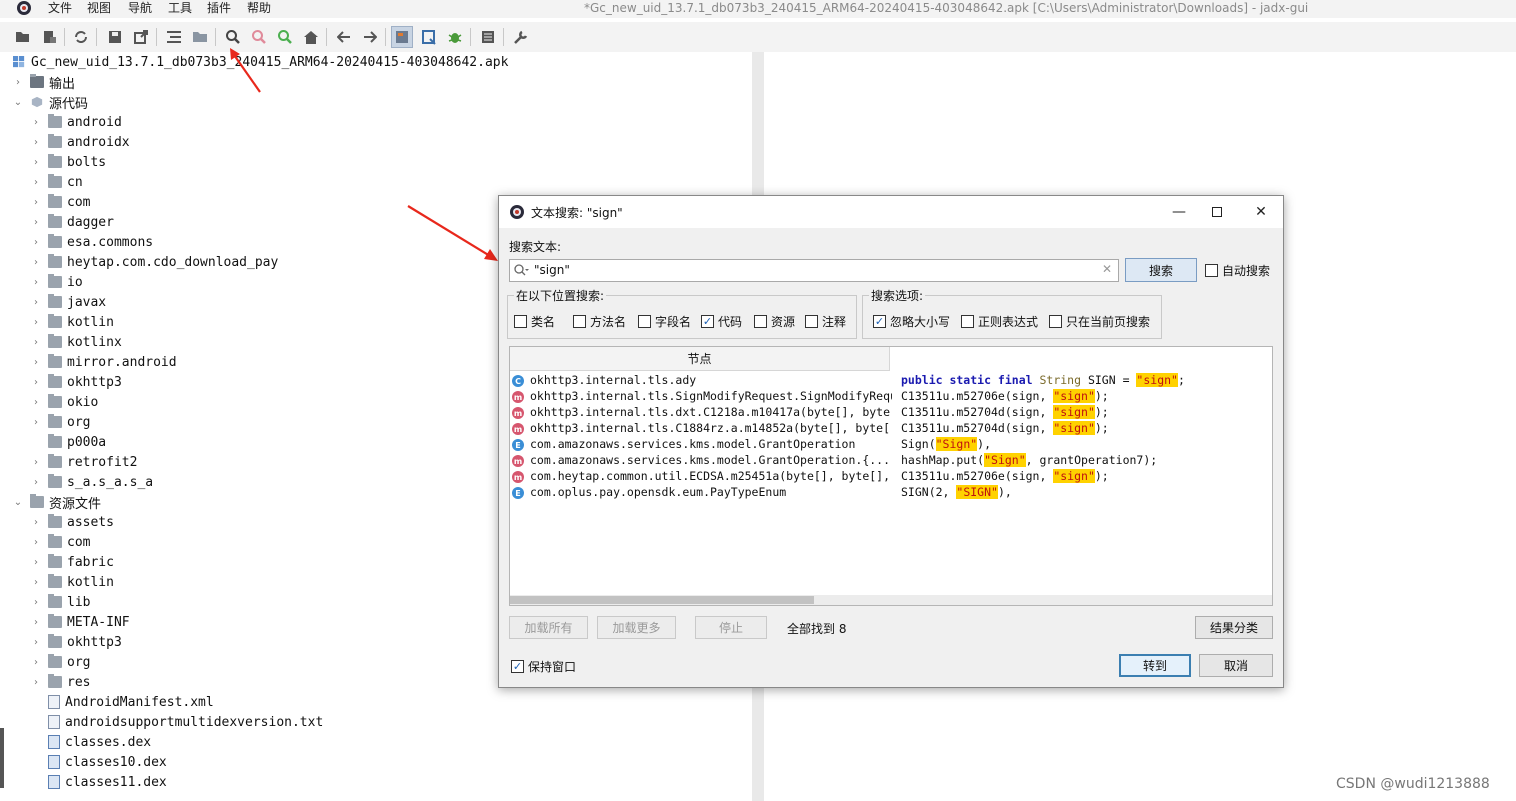 The height and width of the screenshot is (801, 1516). What do you see at coordinates (534, 321) in the screenshot?
I see `scope-class-checkbox: 类名` at bounding box center [534, 321].